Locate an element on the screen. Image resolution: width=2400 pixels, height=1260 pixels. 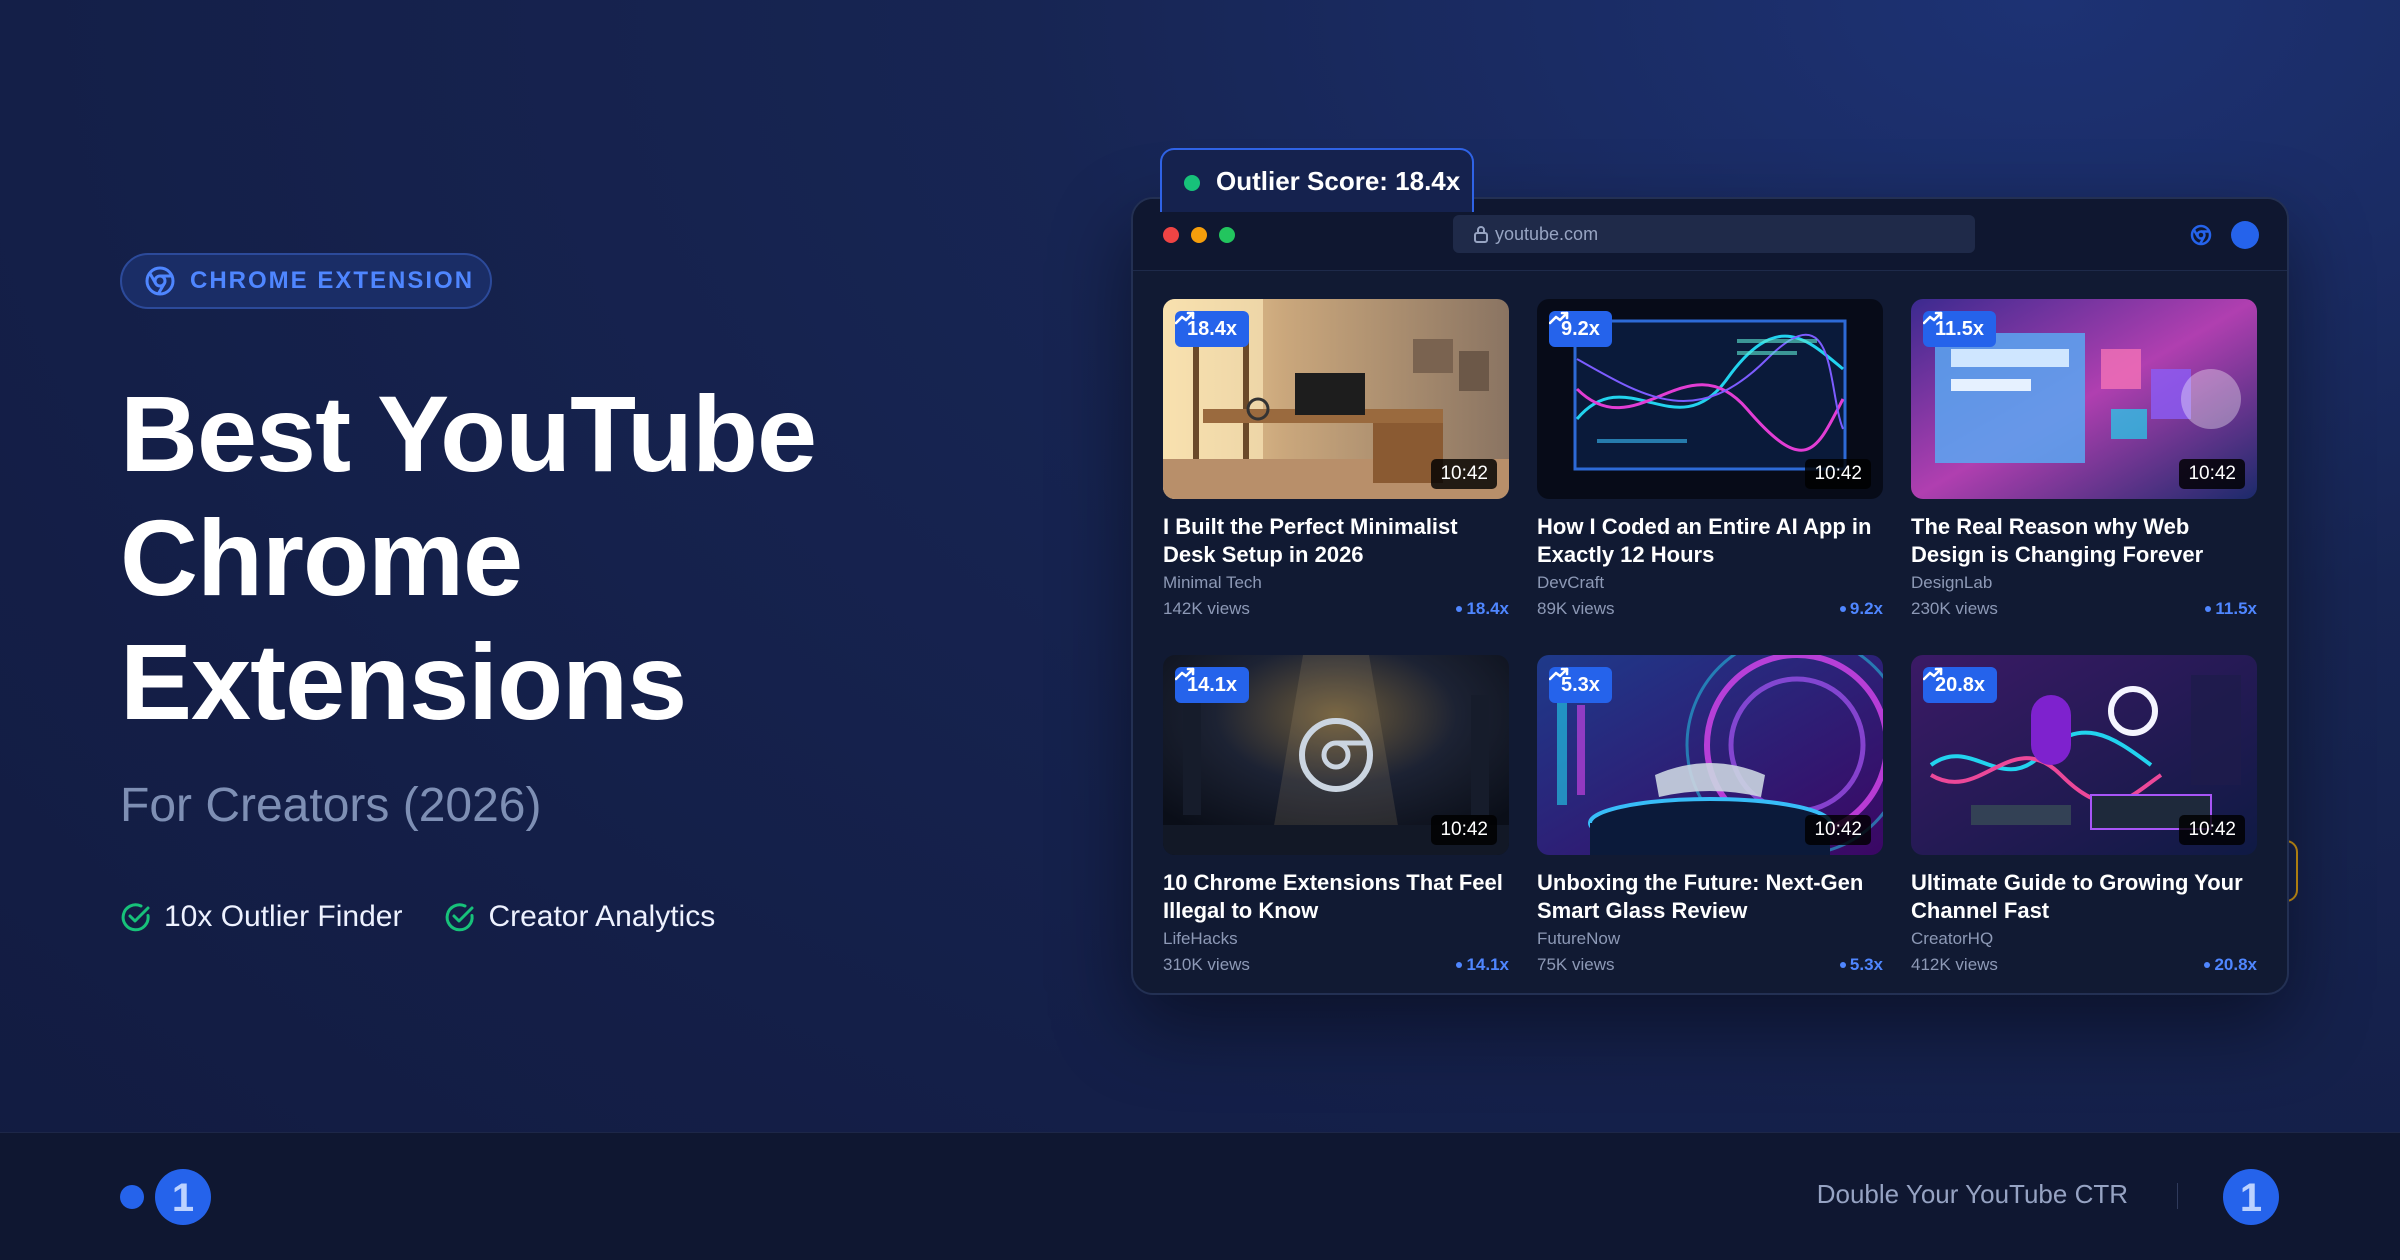
channel-name: DevCraft is located at coordinates (1710, 583).